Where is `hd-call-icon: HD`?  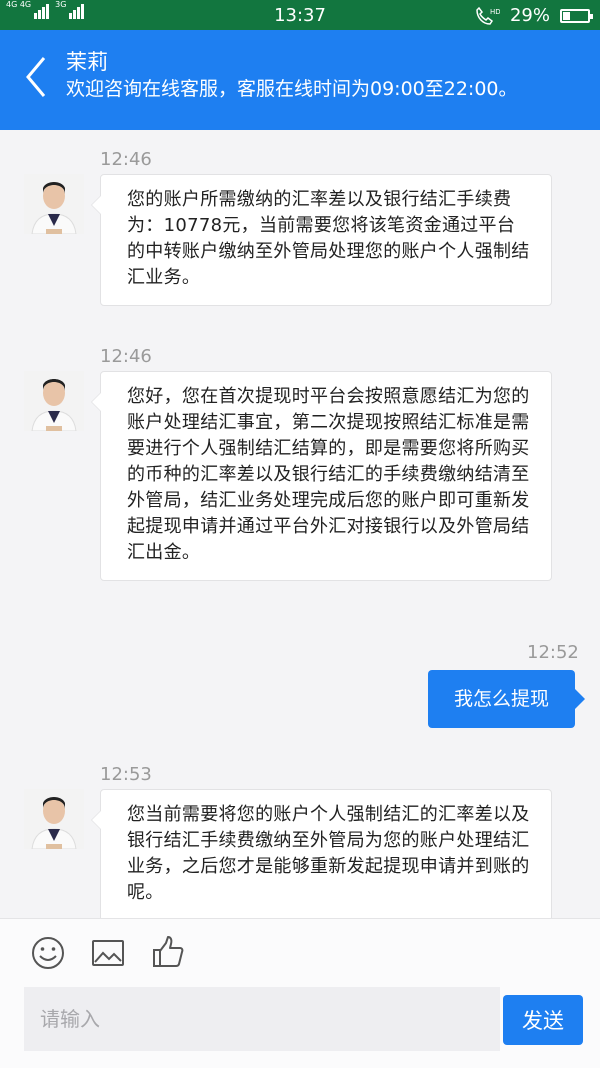
hd-call-icon: HD is located at coordinates (488, 15).